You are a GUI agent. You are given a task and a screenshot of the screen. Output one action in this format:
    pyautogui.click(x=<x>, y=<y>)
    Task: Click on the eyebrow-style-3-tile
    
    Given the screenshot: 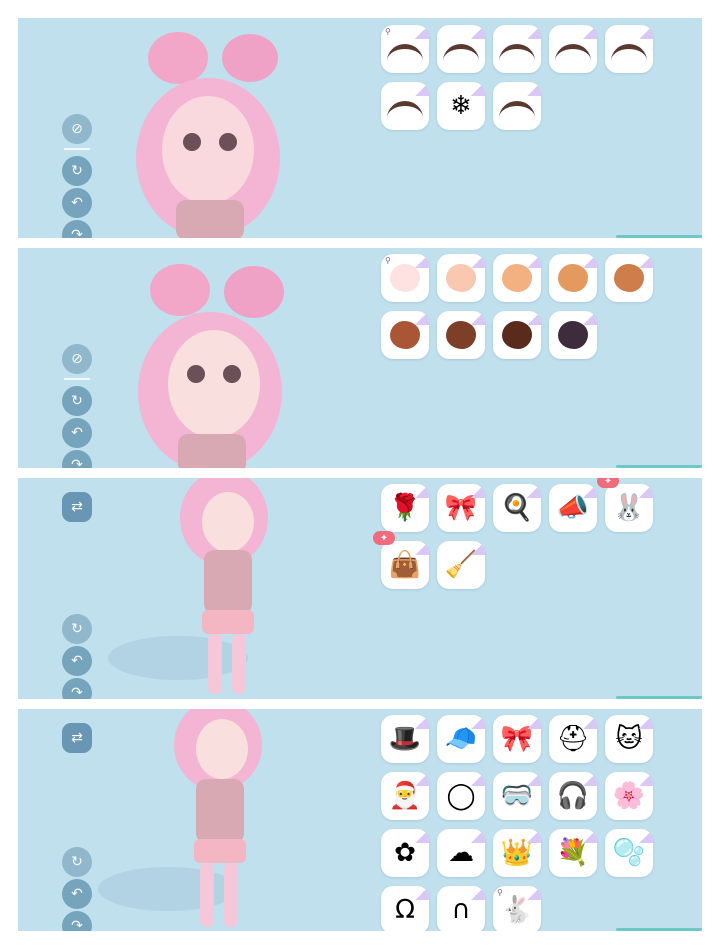 What is the action you would take?
    pyautogui.click(x=517, y=49)
    